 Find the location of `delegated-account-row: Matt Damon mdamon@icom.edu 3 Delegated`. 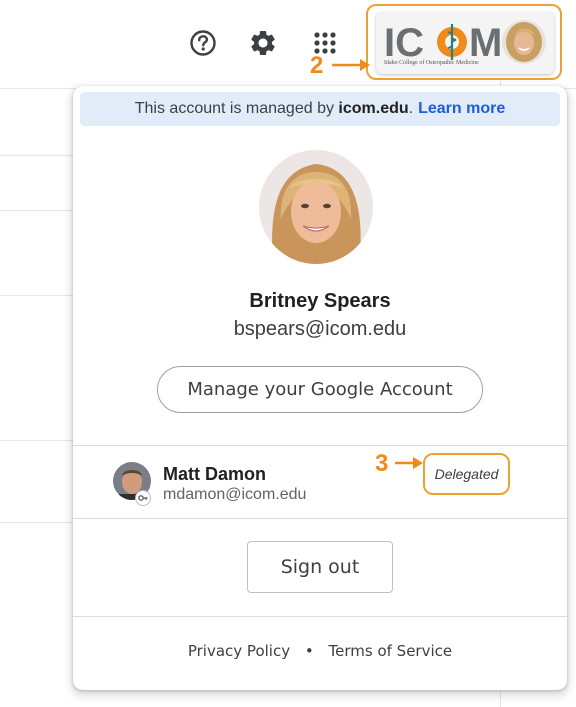

delegated-account-row: Matt Damon mdamon@icom.edu 3 Delegated is located at coordinates (320, 482).